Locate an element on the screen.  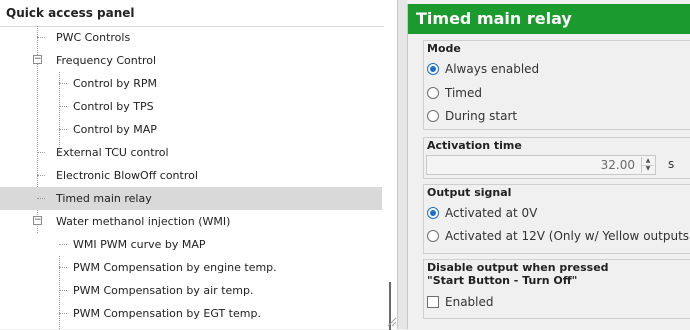
disable-output-subtitle: "Start Button - Turn Off" is located at coordinates (502, 280).